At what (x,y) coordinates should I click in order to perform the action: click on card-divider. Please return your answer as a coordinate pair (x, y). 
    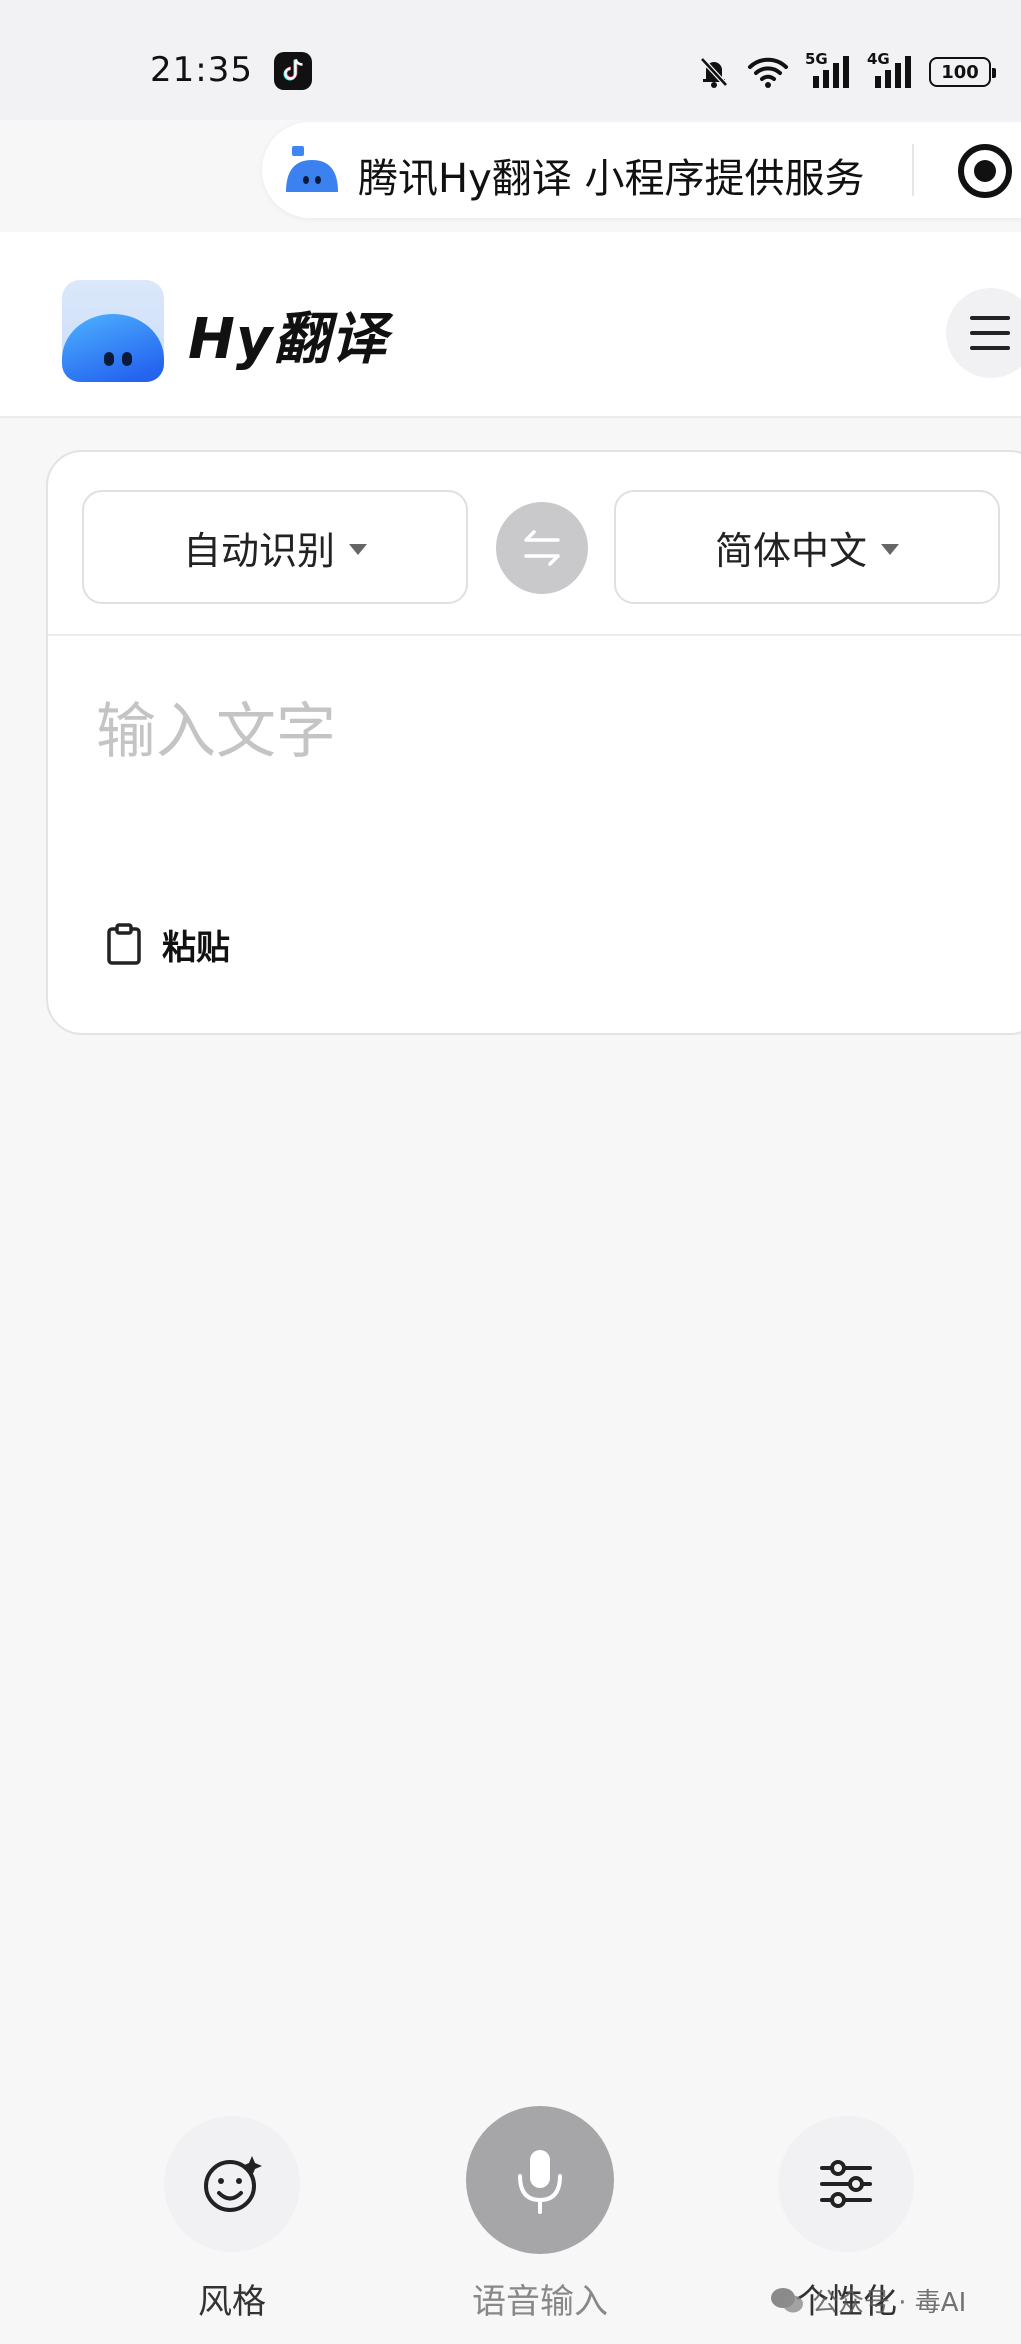
    Looking at the image, I should click on (534, 635).